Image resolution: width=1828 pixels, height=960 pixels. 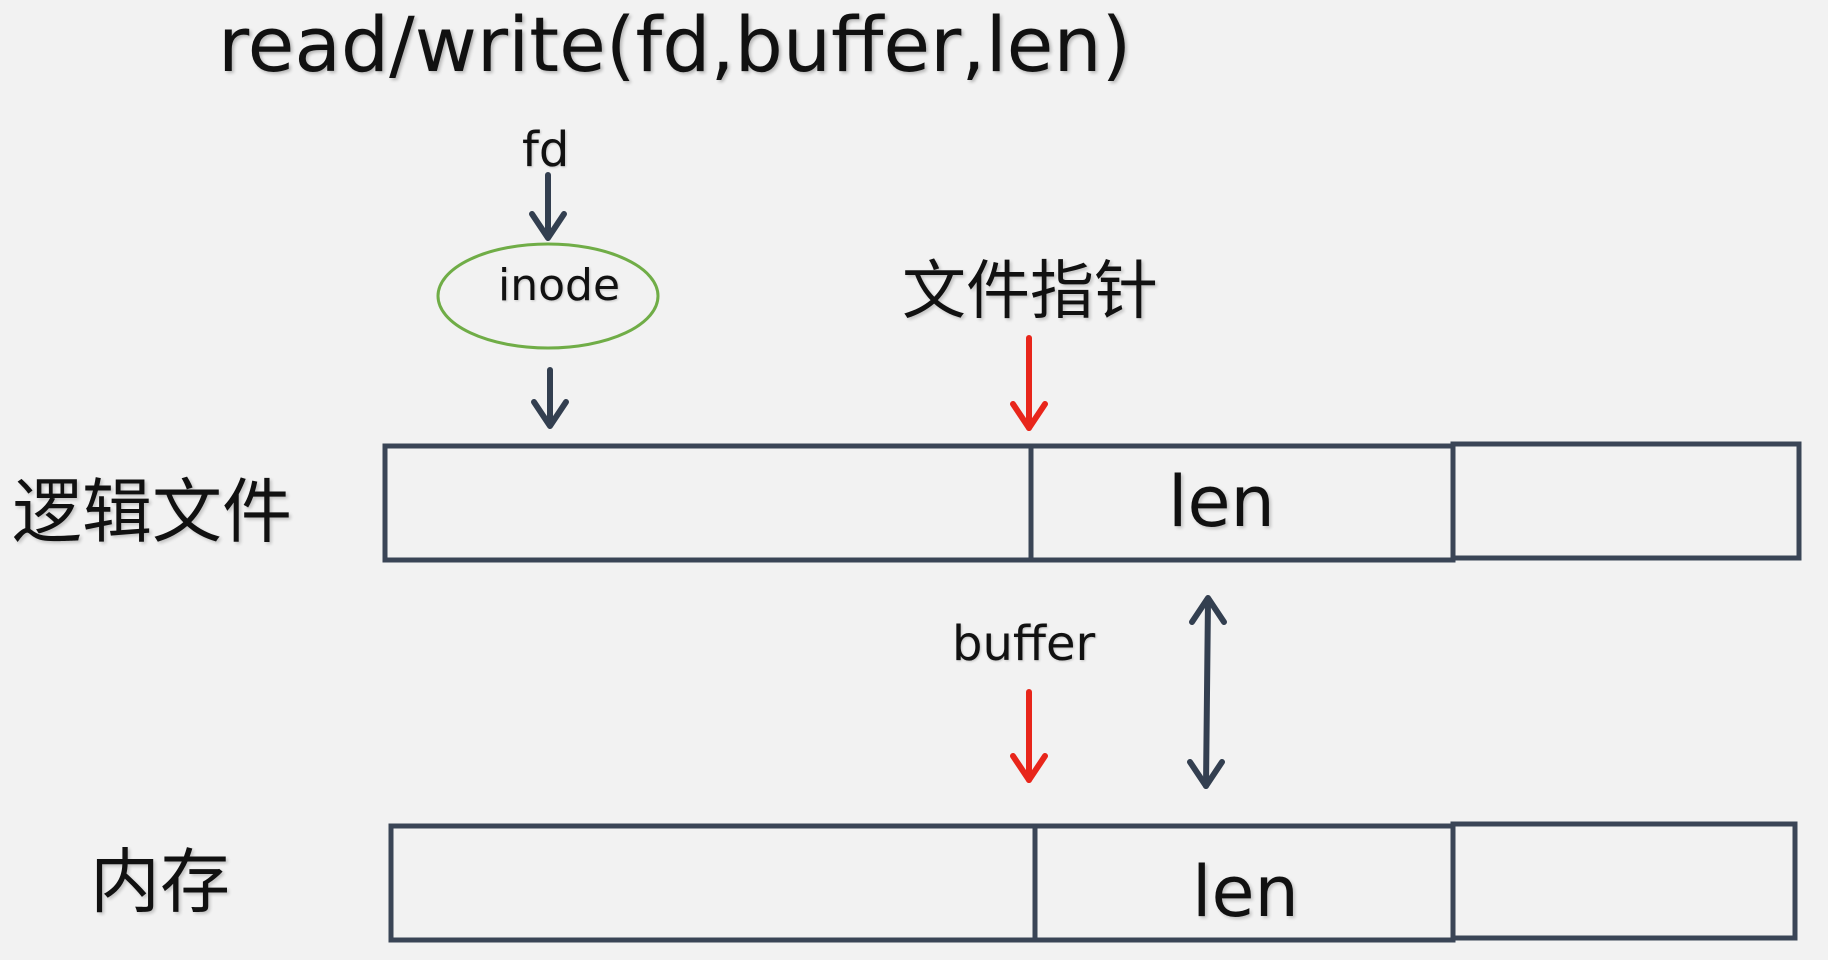 What do you see at coordinates (1029, 383) in the screenshot?
I see `file-pointer-arrow` at bounding box center [1029, 383].